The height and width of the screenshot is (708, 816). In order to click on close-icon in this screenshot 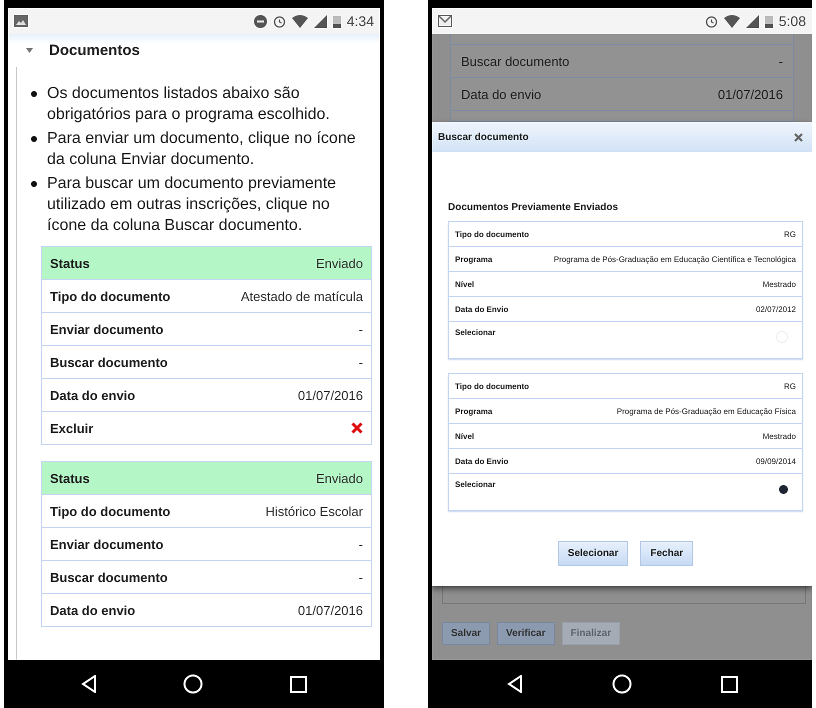, I will do `click(798, 137)`.